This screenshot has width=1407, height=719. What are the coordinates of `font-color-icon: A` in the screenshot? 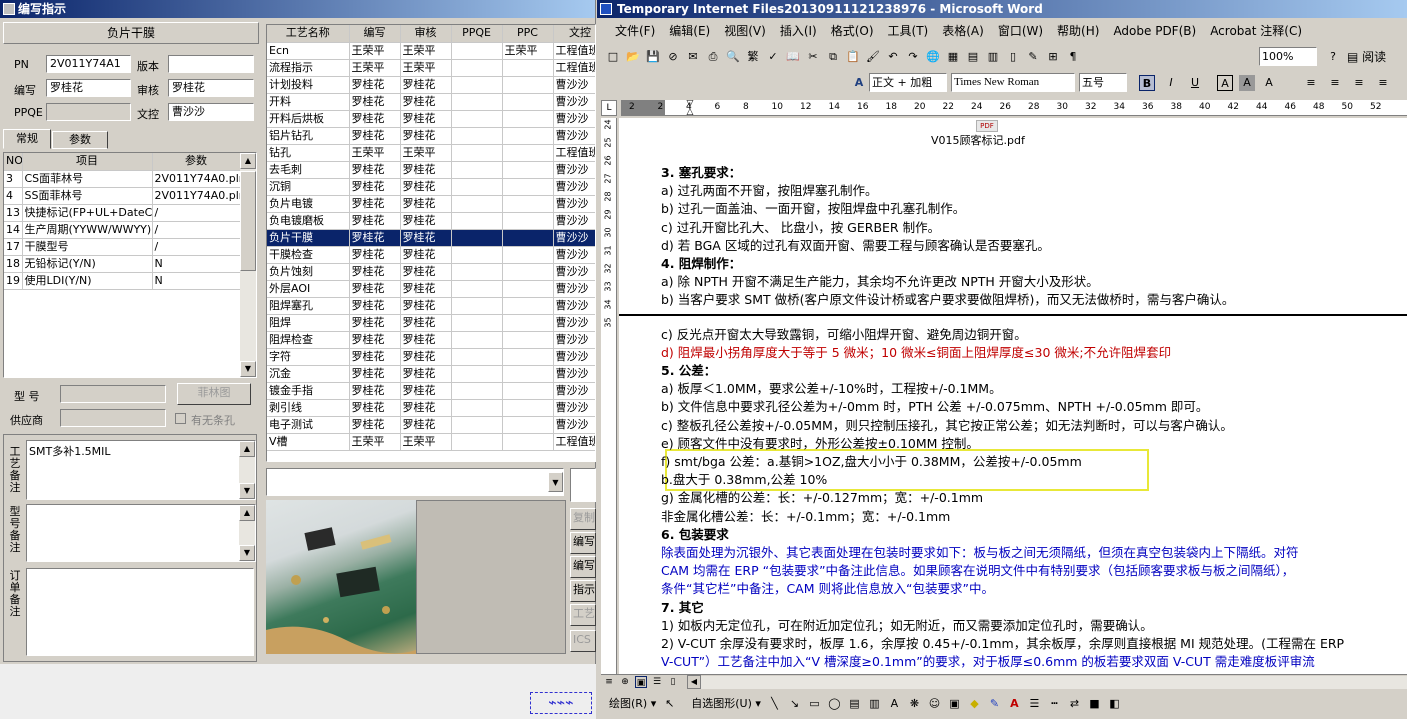 It's located at (1269, 83).